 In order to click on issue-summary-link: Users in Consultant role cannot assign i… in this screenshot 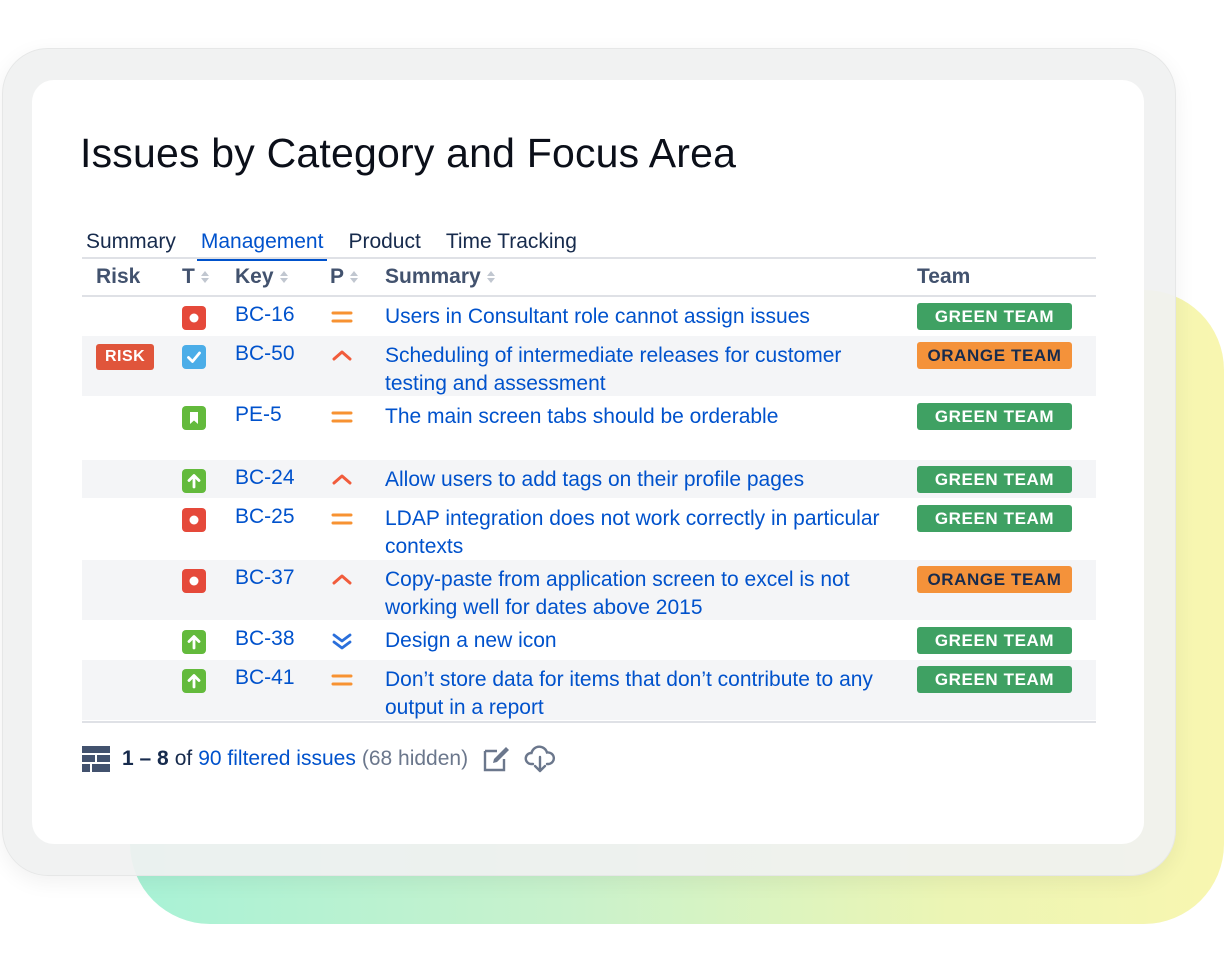, I will do `click(635, 317)`.